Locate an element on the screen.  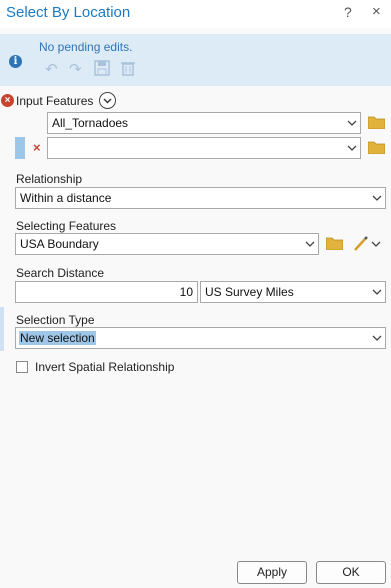
remove-row-icon: × is located at coordinates (37, 147).